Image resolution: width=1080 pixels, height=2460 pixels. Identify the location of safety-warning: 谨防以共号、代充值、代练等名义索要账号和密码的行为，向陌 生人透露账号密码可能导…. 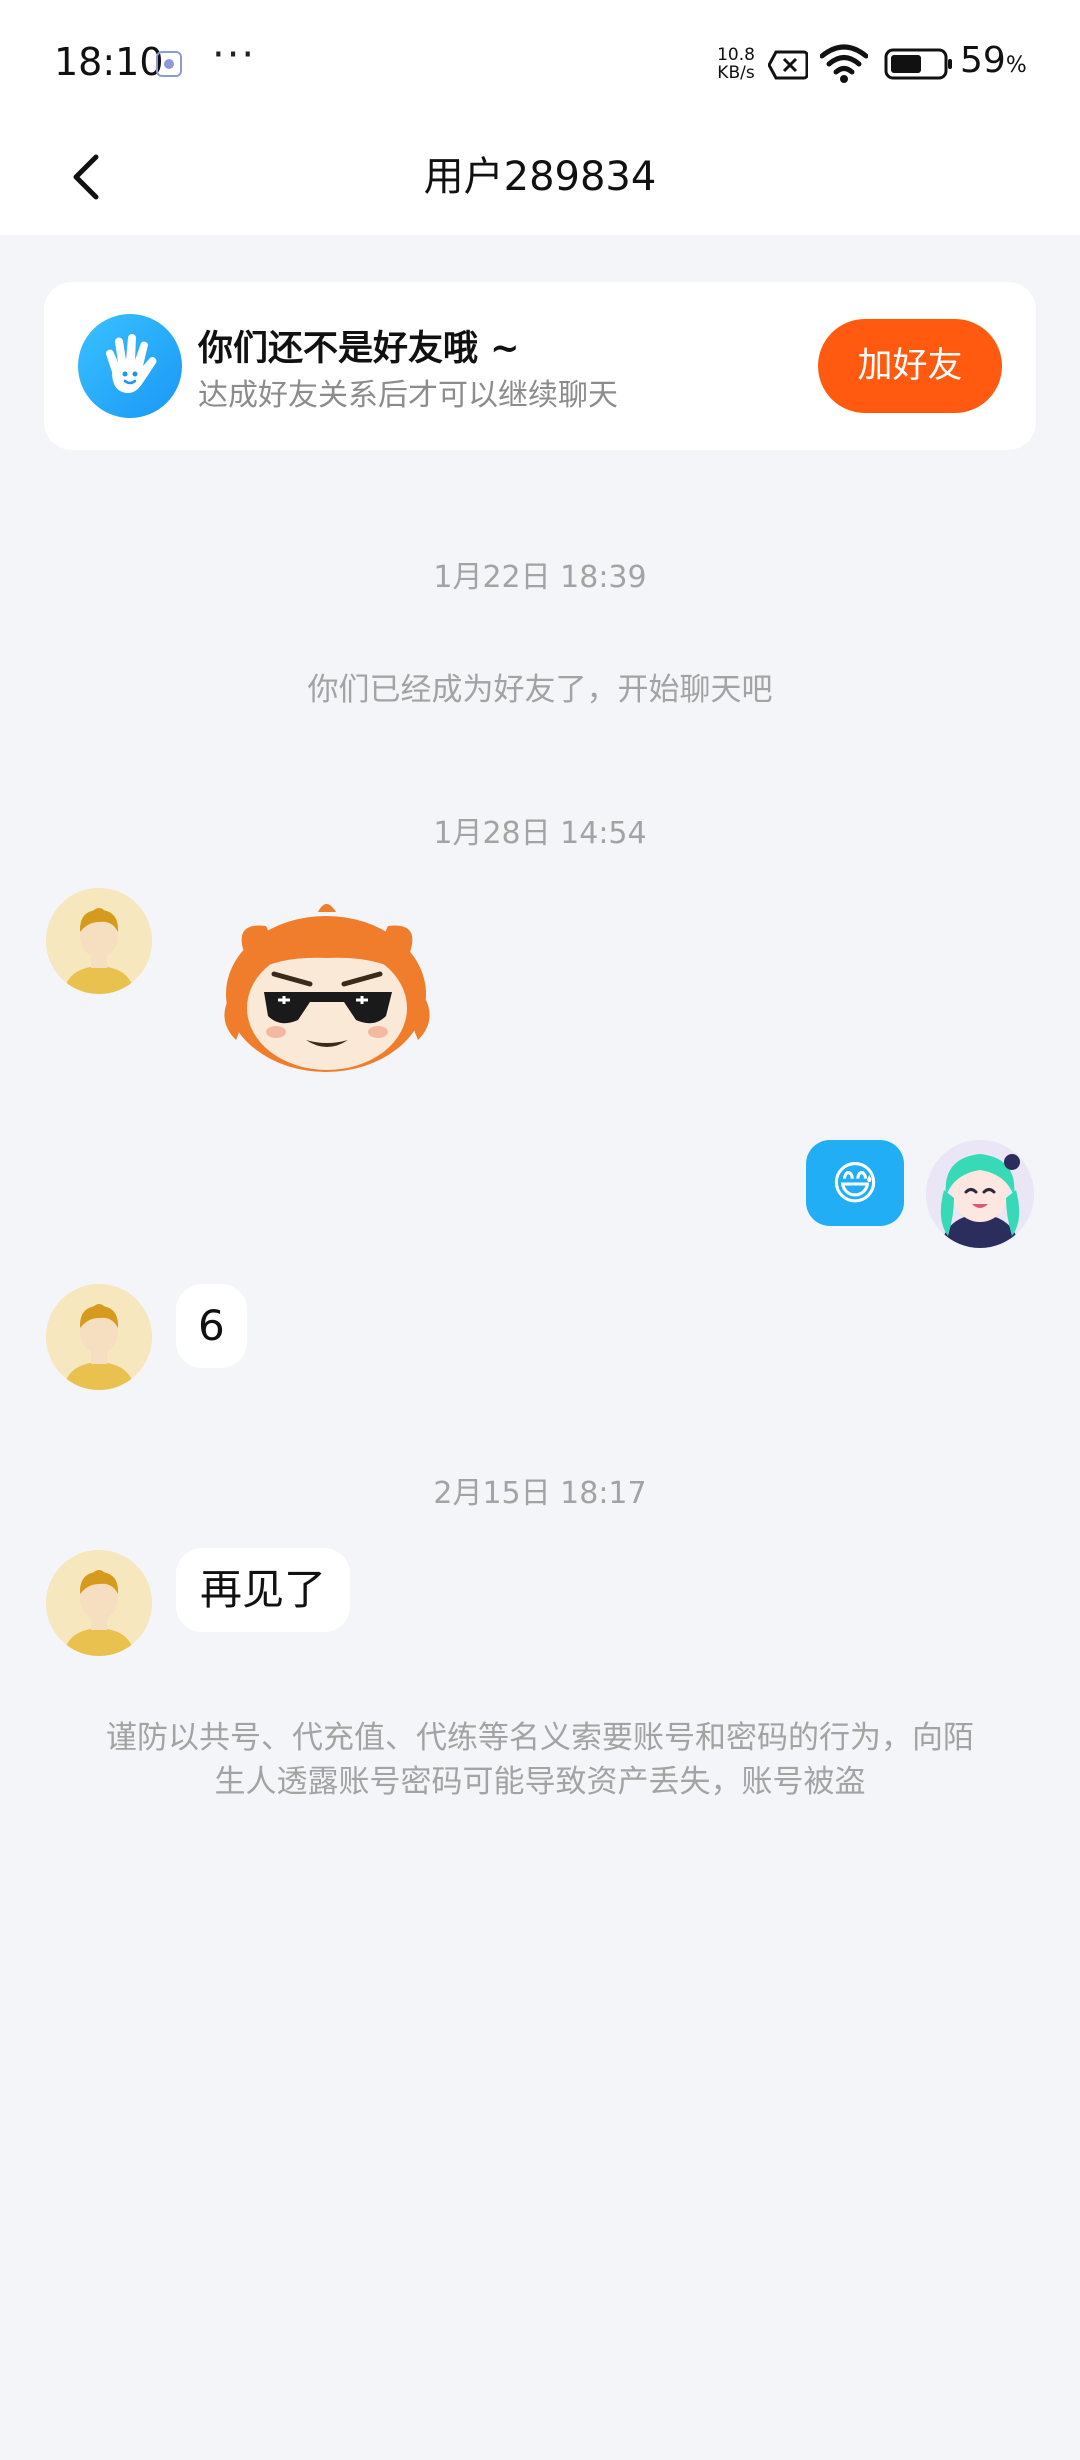
(540, 1760).